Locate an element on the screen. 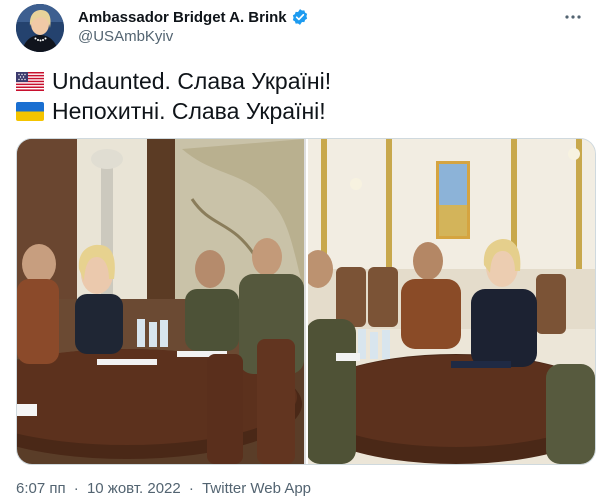  tweet-line-english-text: Undaunted. Слава Україні! is located at coordinates (192, 80).